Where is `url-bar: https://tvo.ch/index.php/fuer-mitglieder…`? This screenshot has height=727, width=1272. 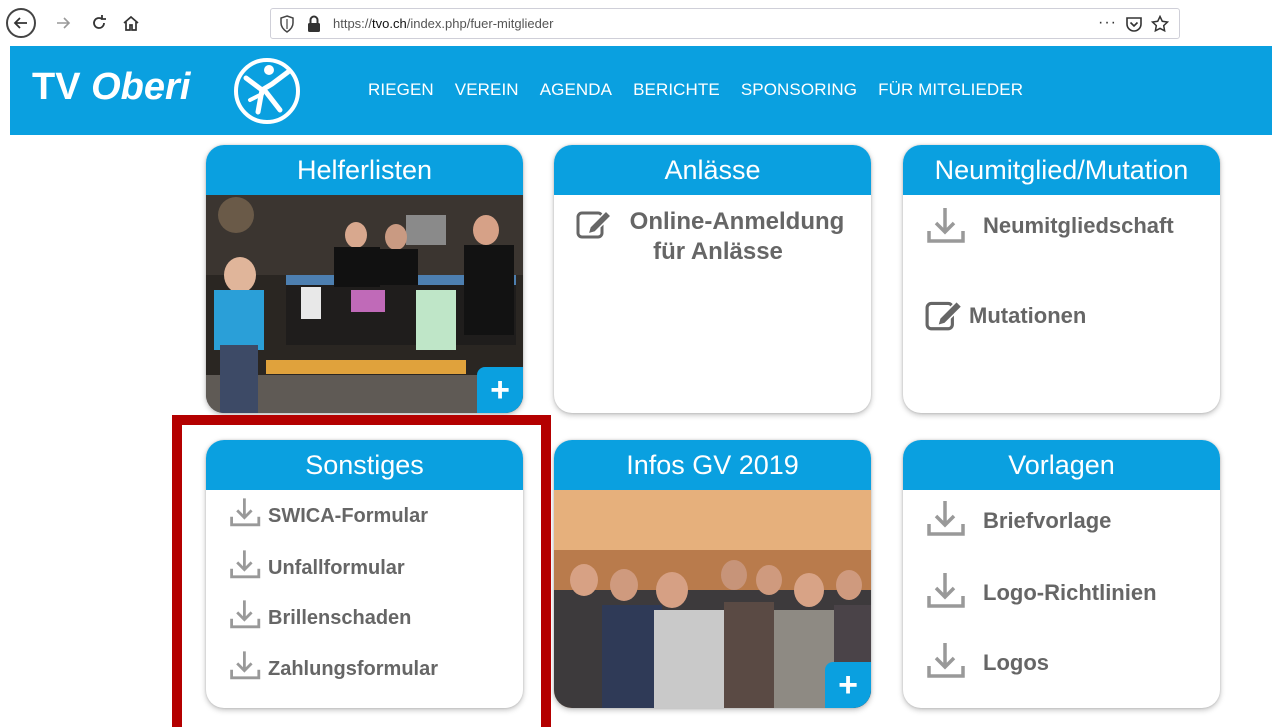
url-bar: https://tvo.ch/index.php/fuer-mitglieder… is located at coordinates (725, 23).